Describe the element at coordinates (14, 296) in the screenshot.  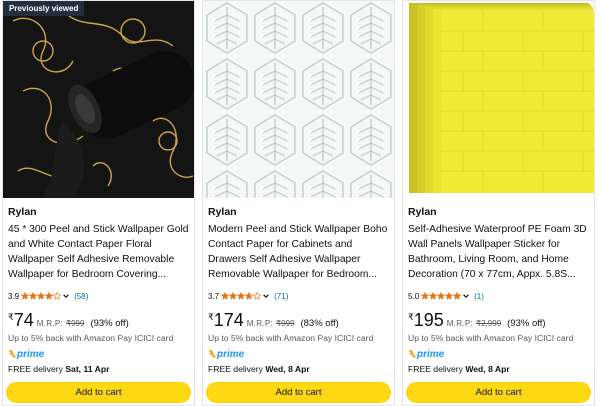
I see `rating-value: 3.9` at that location.